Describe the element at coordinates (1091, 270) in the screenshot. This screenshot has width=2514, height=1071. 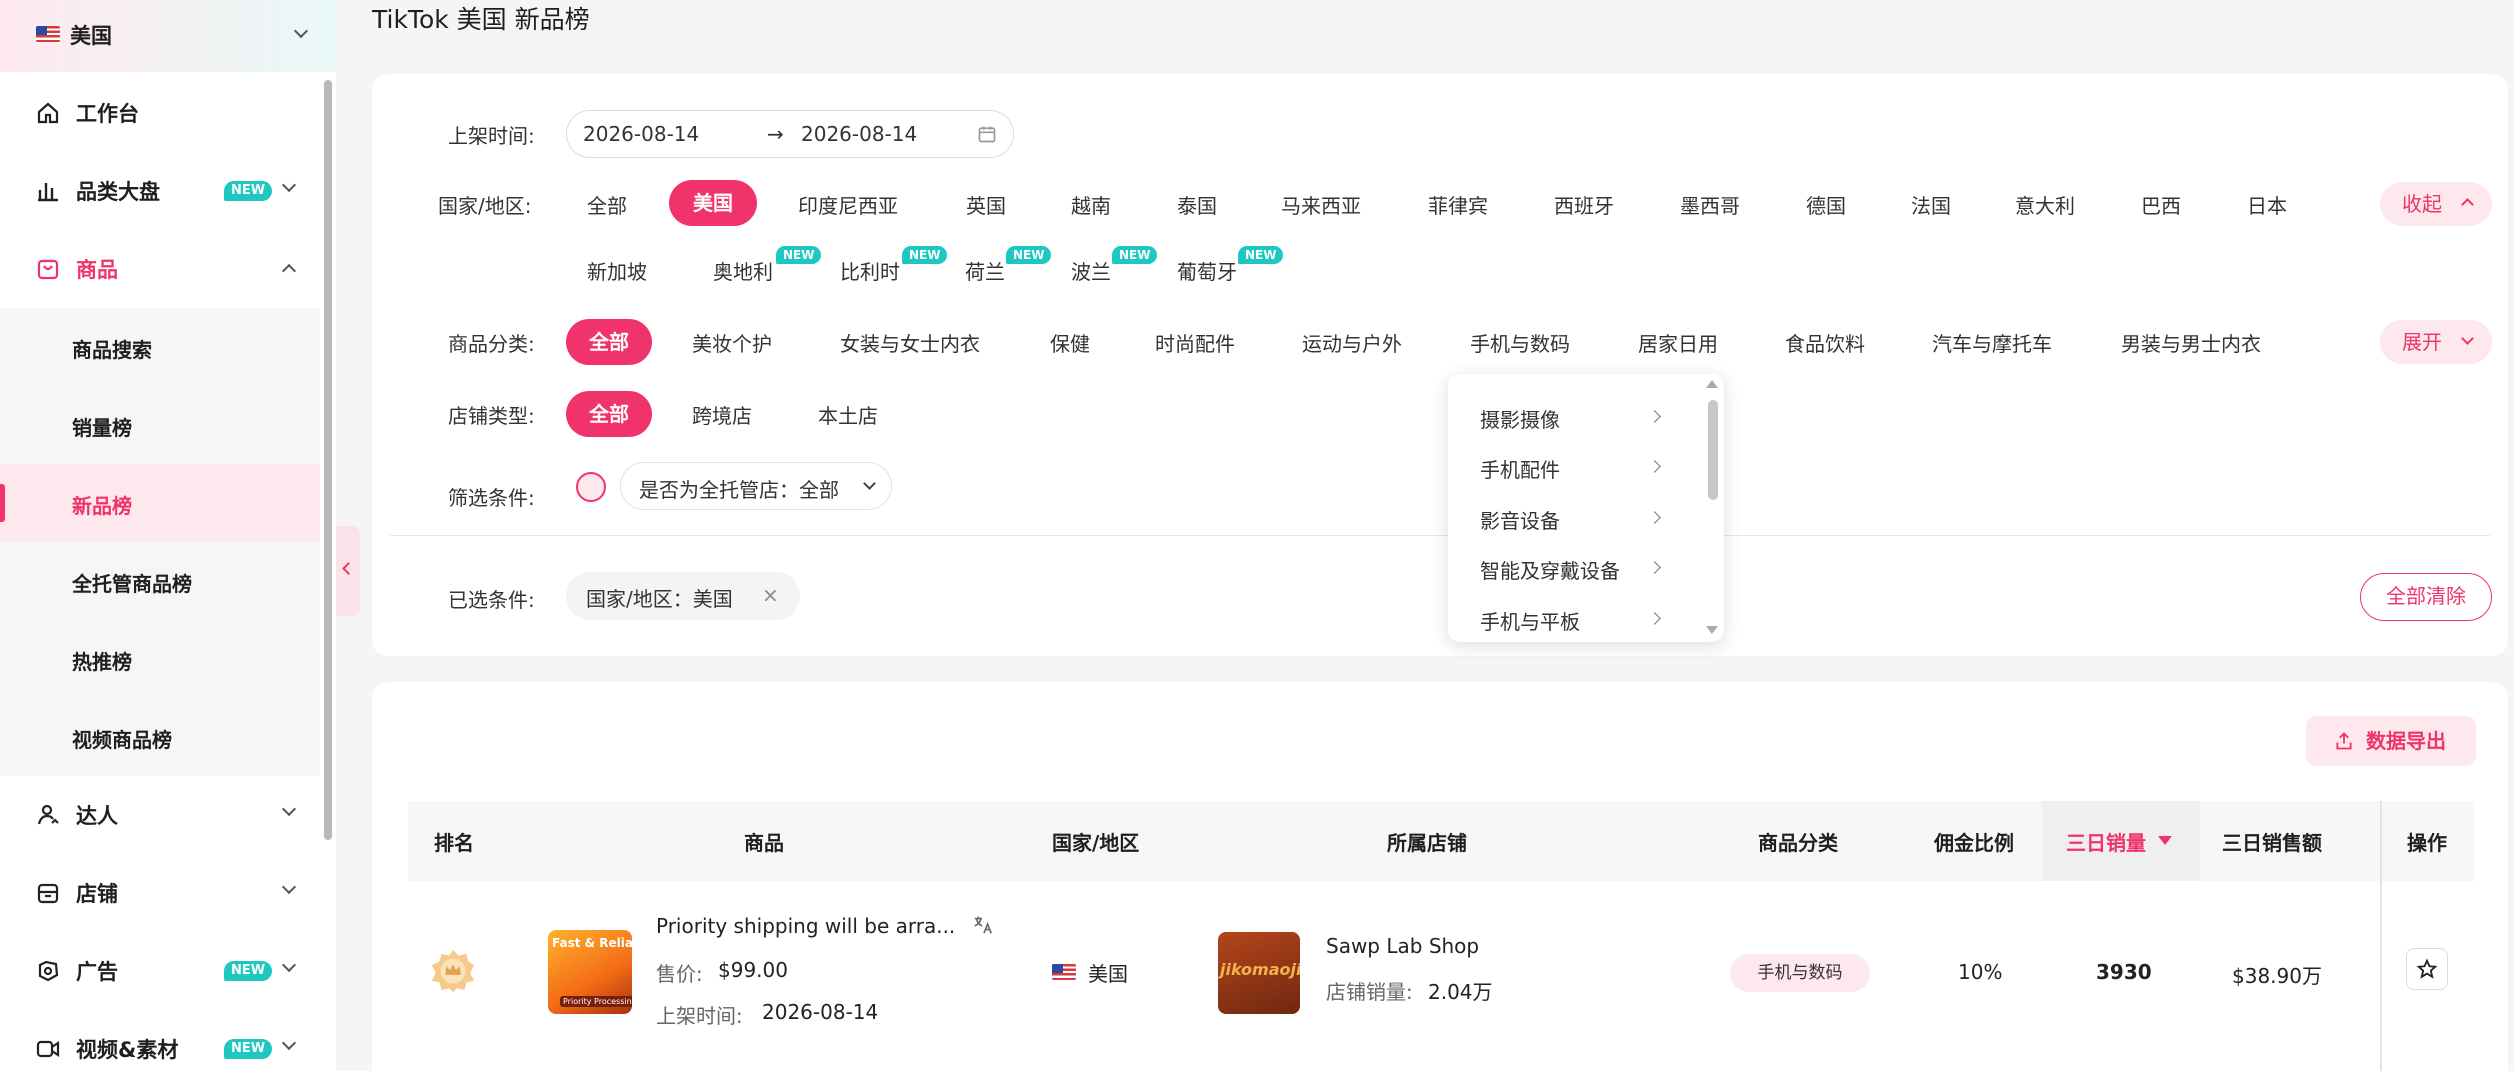
I see `country-chip-poland: 波兰` at that location.